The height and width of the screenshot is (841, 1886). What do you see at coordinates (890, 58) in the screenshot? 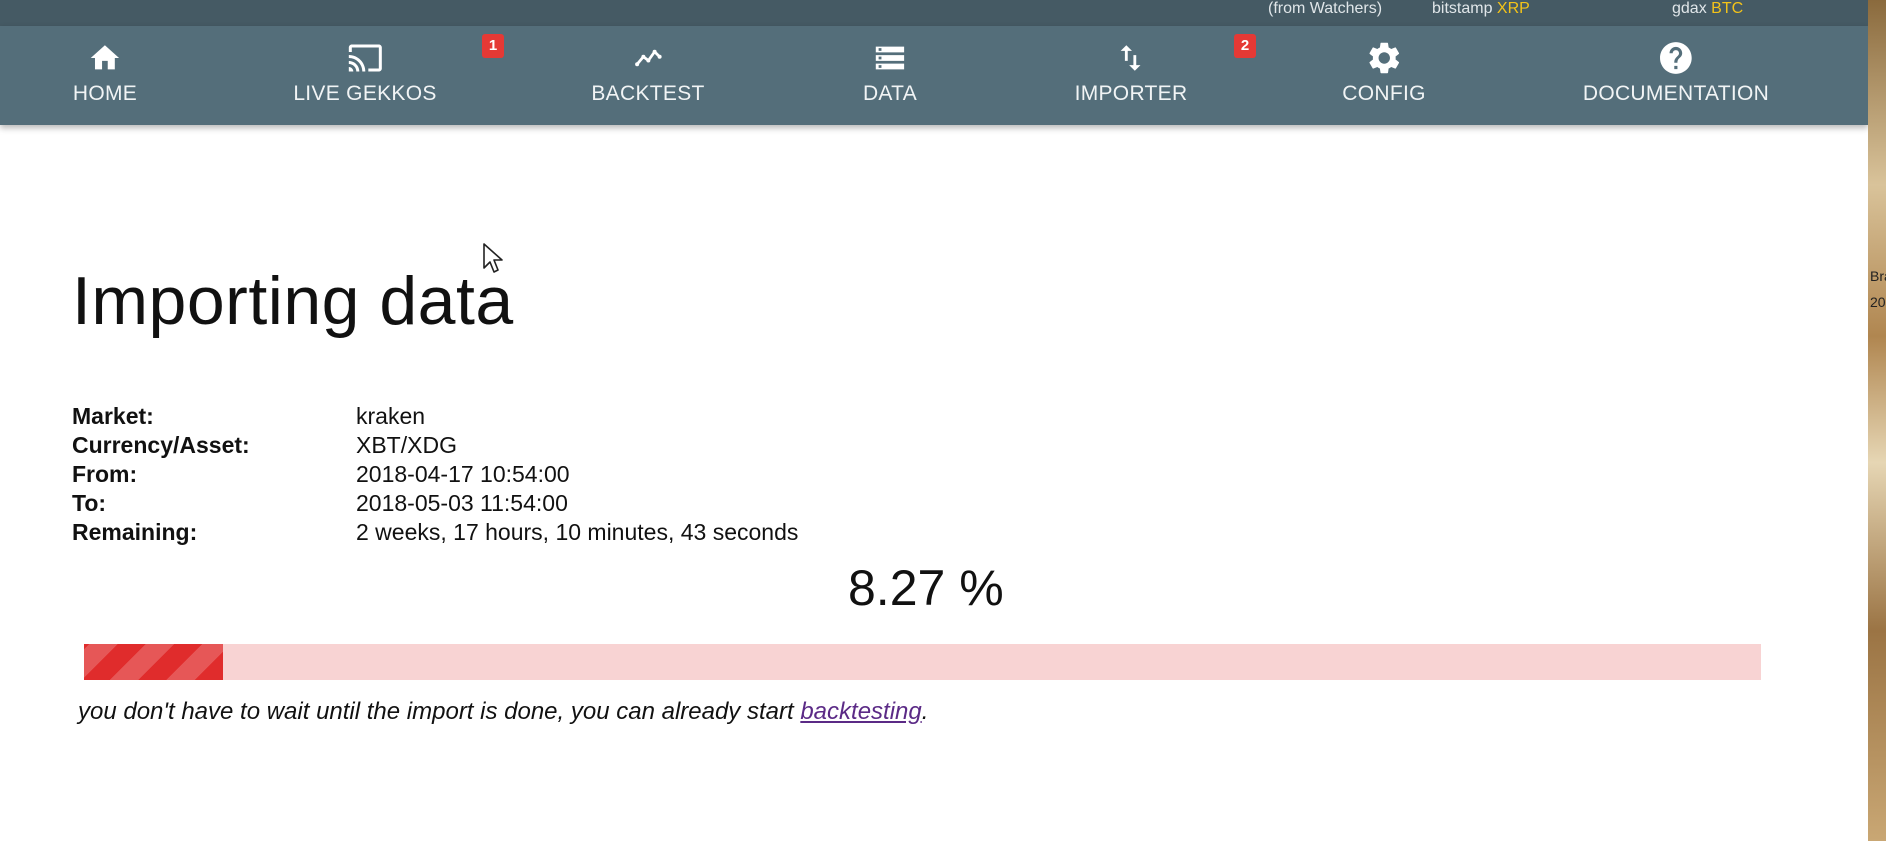
I see `storage-icon` at bounding box center [890, 58].